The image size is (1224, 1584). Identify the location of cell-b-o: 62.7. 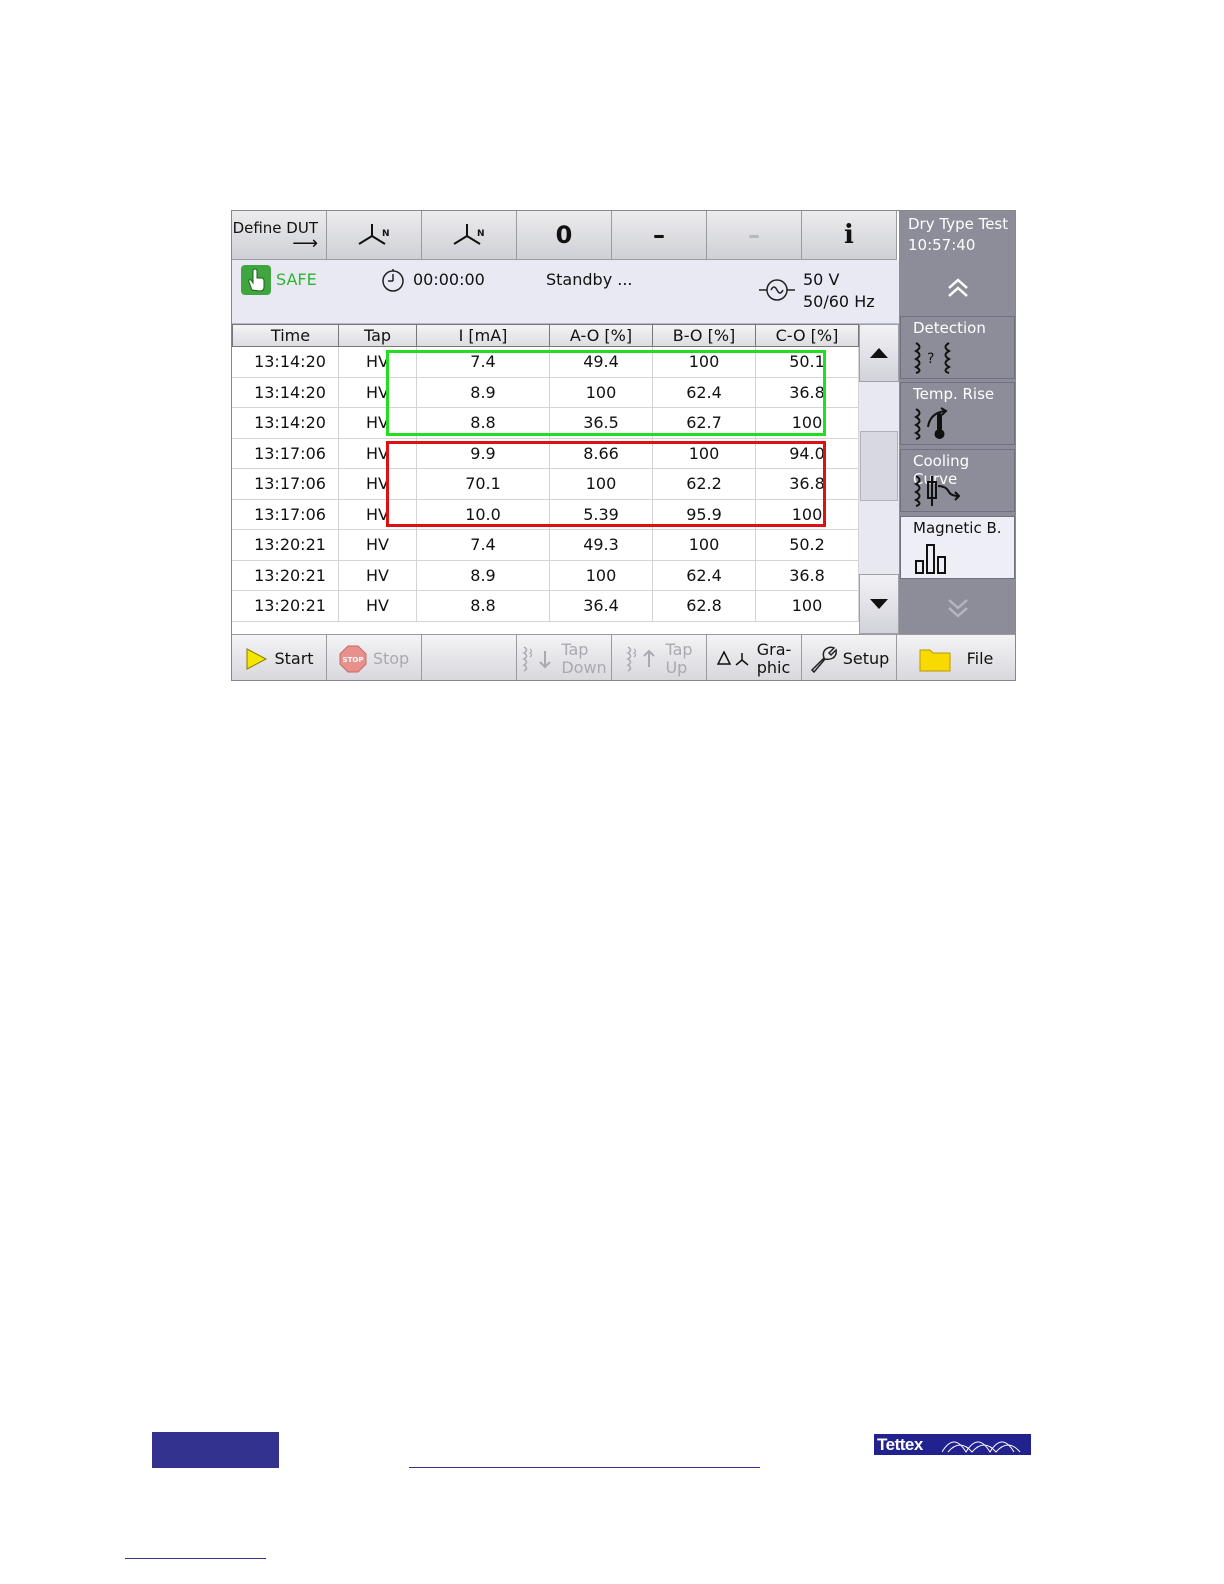
(704, 423).